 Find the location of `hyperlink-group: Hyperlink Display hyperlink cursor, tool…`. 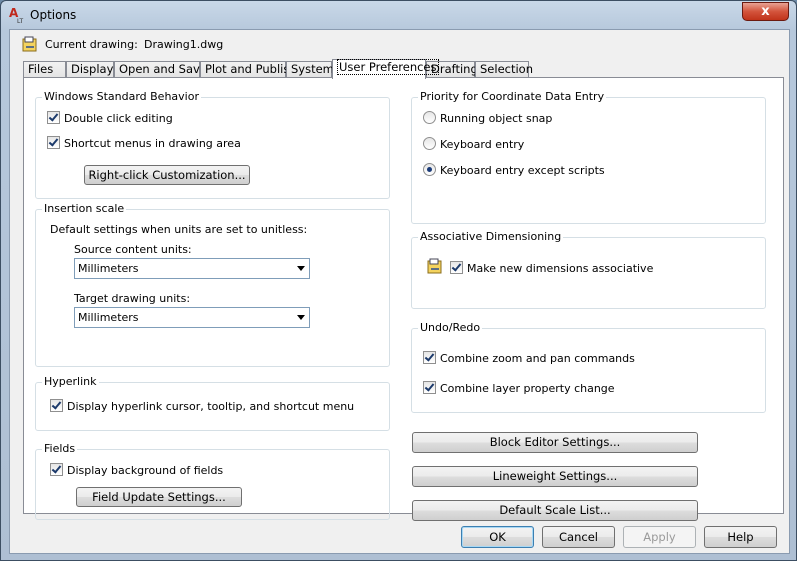

hyperlink-group: Hyperlink Display hyperlink cursor, tool… is located at coordinates (212, 403).